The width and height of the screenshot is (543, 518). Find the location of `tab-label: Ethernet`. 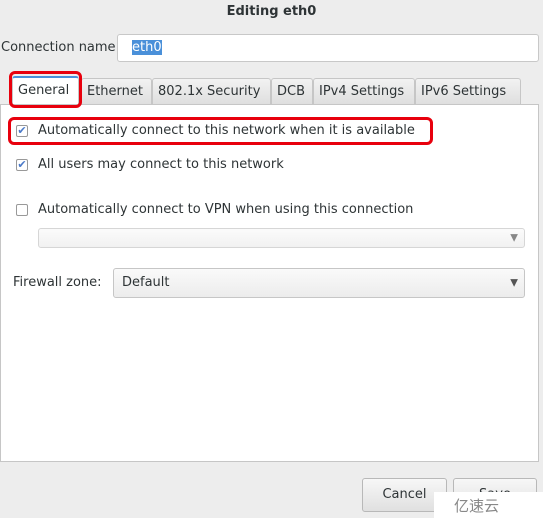

tab-label: Ethernet is located at coordinates (115, 91).